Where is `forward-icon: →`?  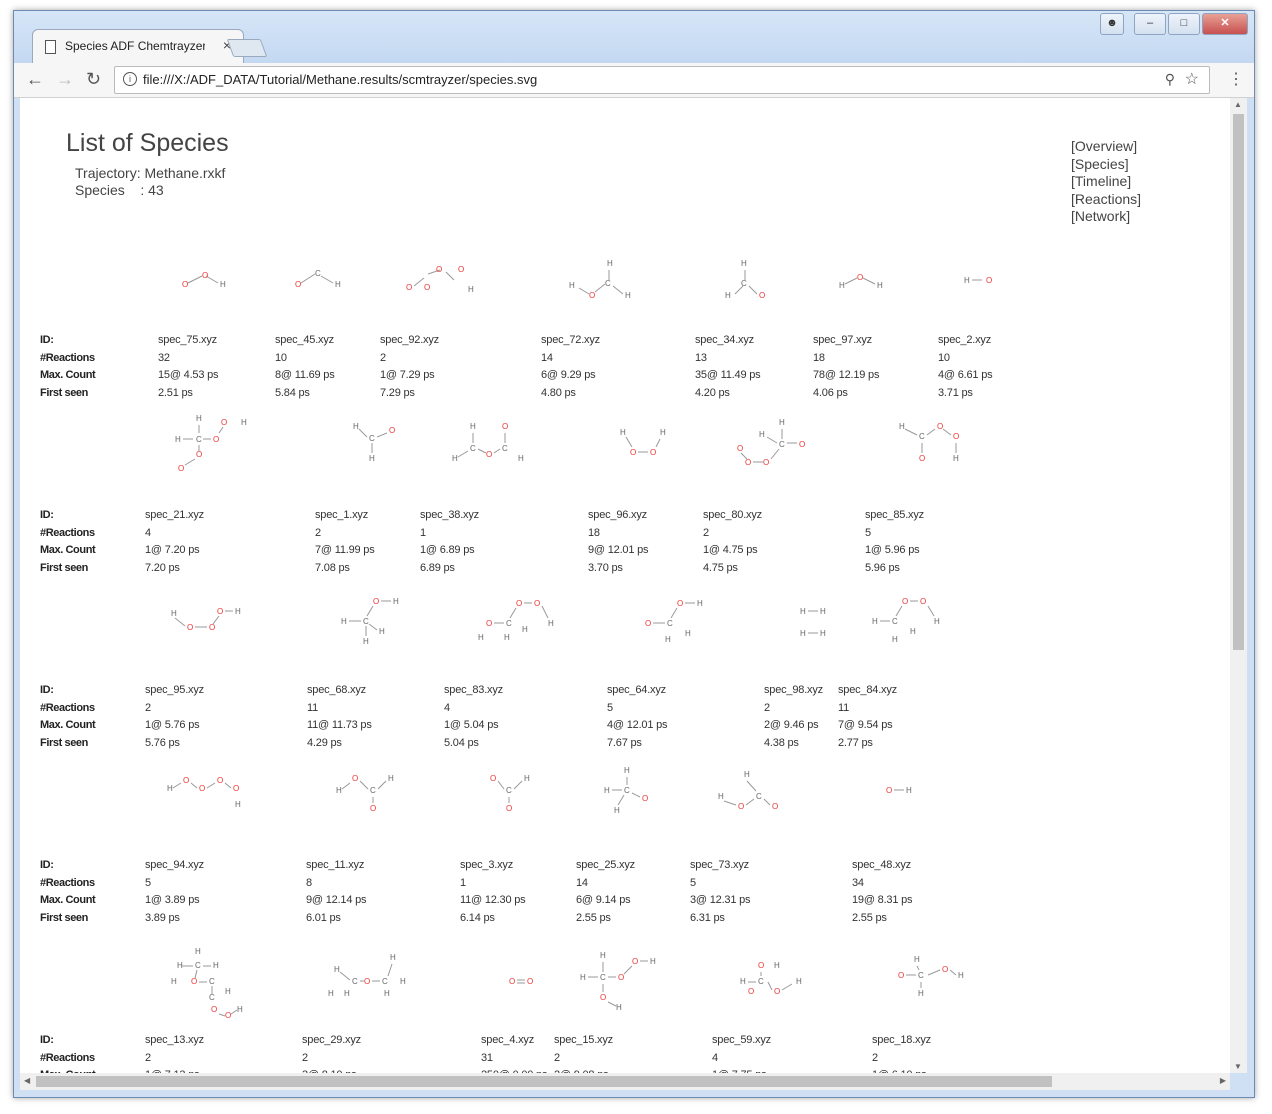 forward-icon: → is located at coordinates (65, 79).